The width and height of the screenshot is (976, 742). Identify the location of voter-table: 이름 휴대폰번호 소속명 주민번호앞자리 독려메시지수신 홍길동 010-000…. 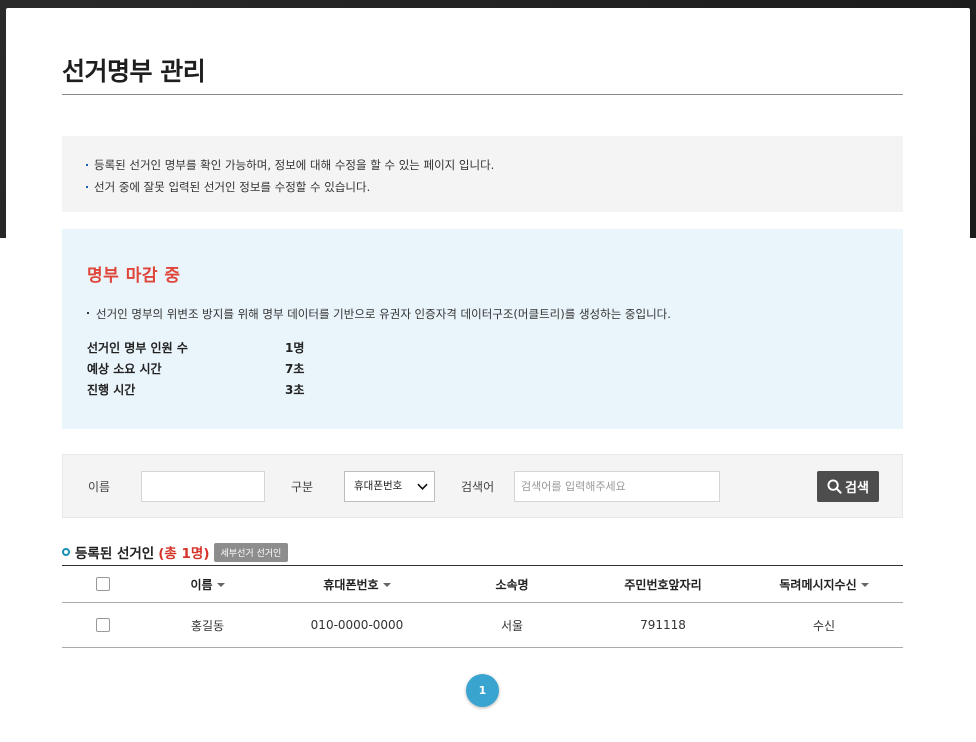
(482, 606).